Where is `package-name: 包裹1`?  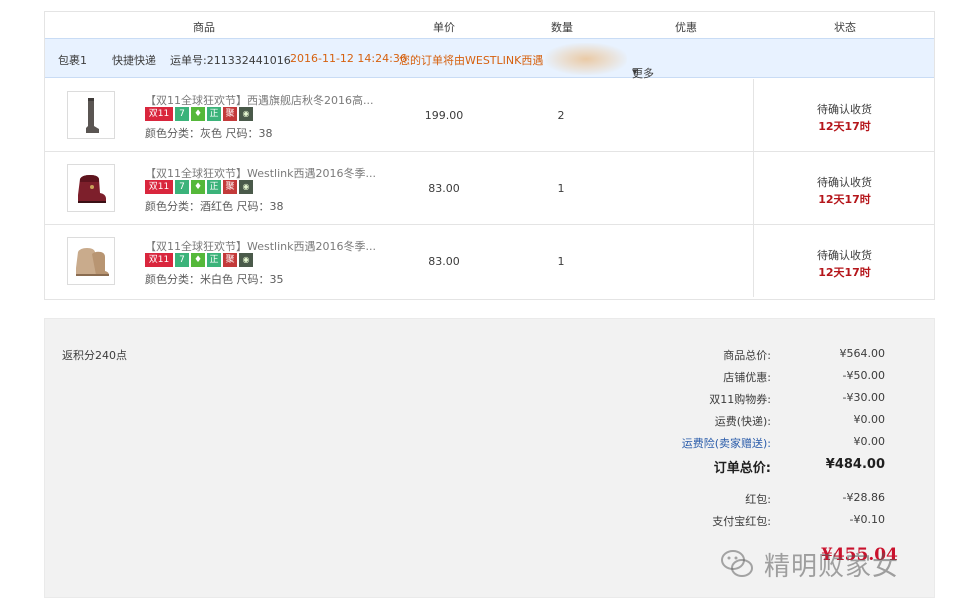
package-name: 包裹1 is located at coordinates (72, 60).